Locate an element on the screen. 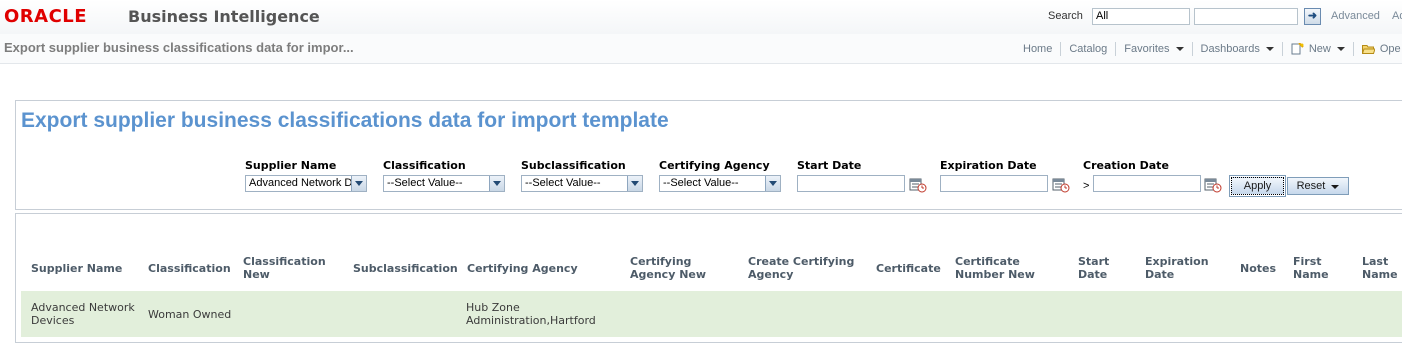 Image resolution: width=1402 pixels, height=343 pixels. reset-button: Reset is located at coordinates (1318, 186).